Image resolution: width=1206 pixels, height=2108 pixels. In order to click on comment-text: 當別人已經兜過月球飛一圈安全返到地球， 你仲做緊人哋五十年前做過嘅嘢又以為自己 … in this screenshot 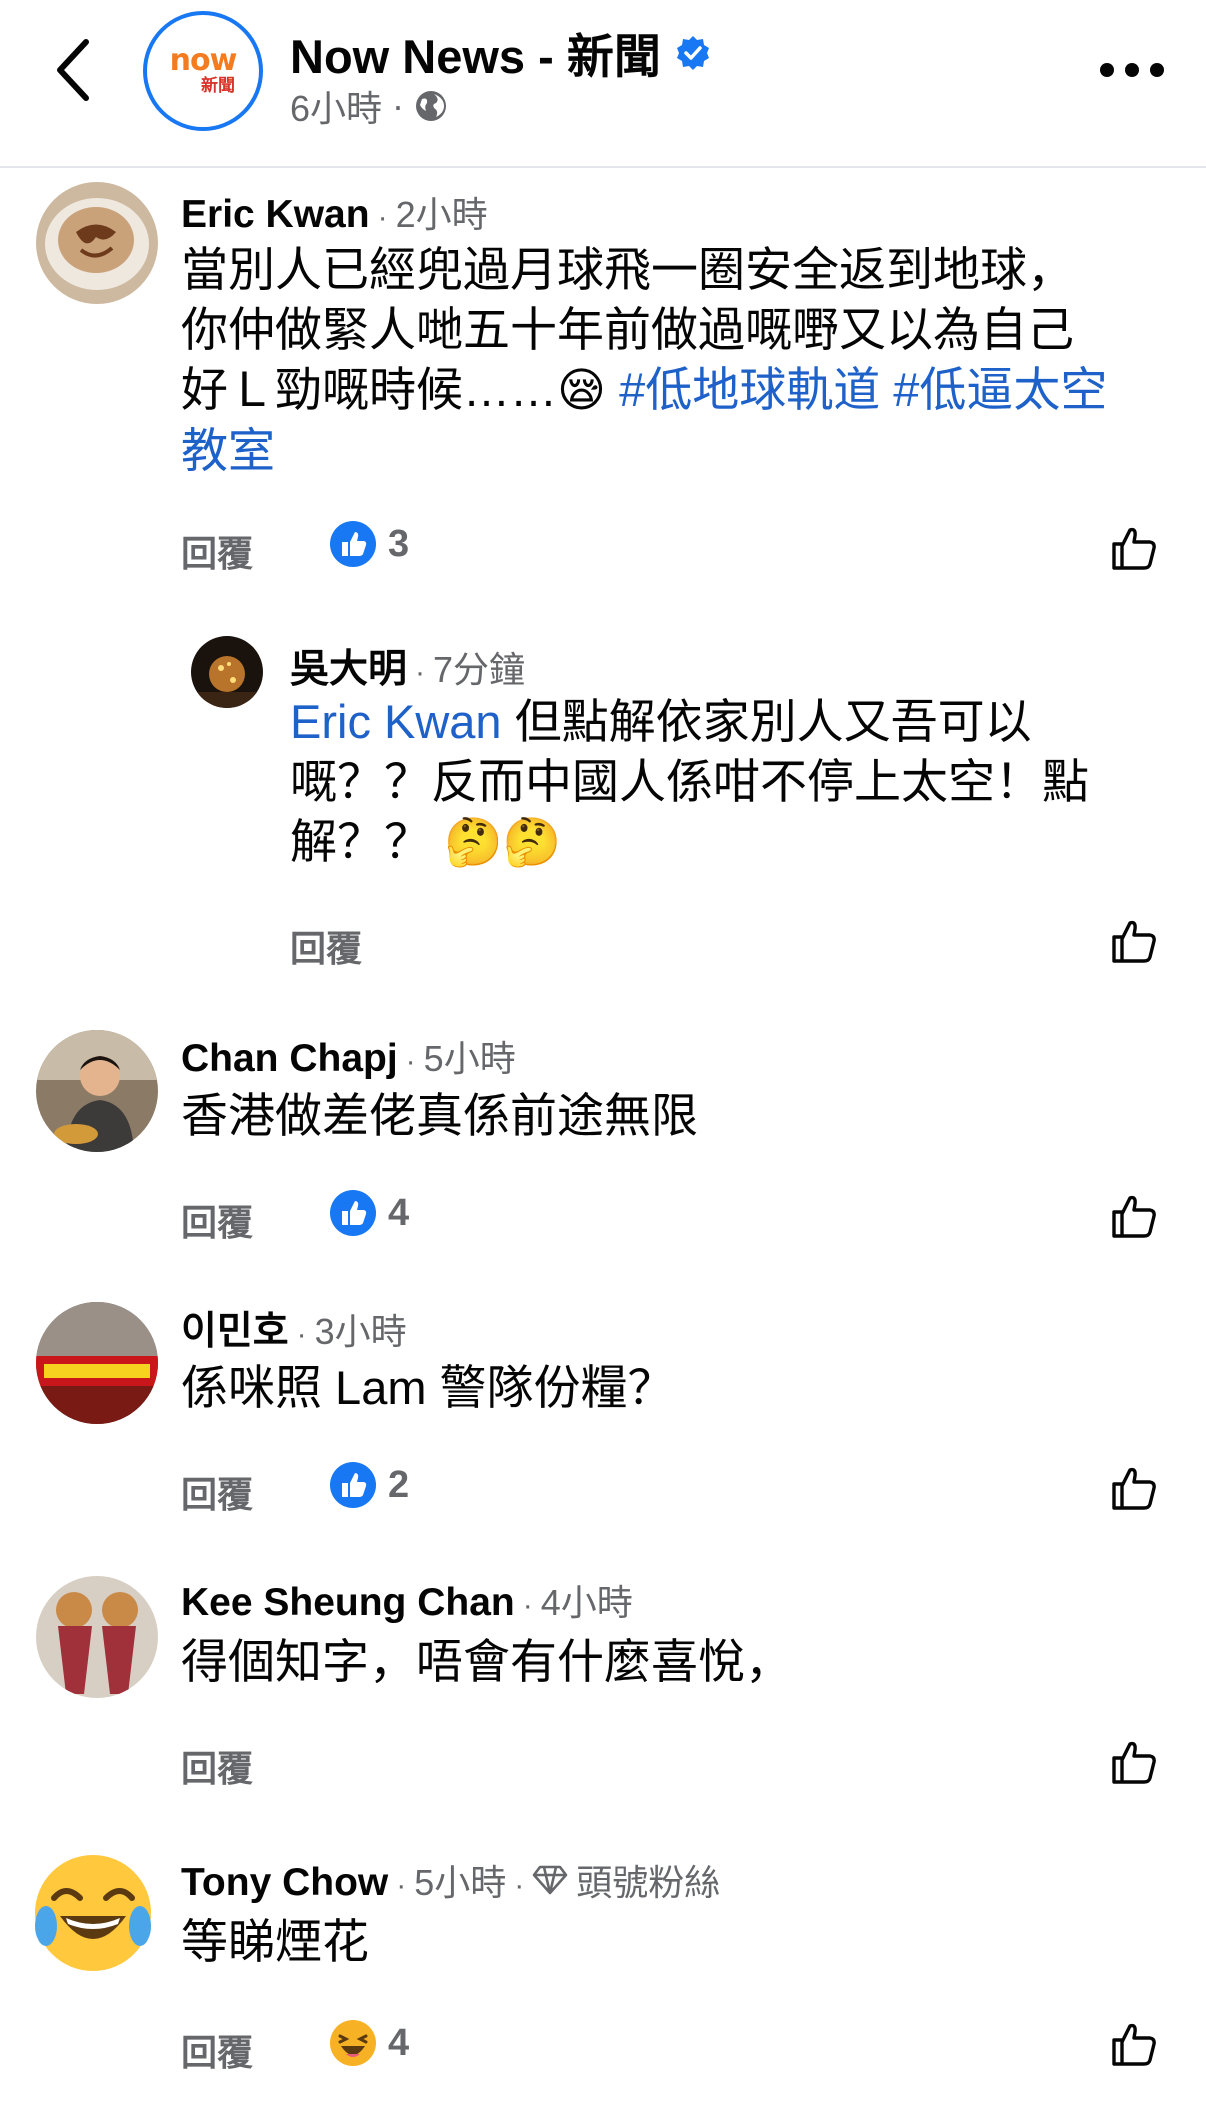, I will do `click(681, 360)`.